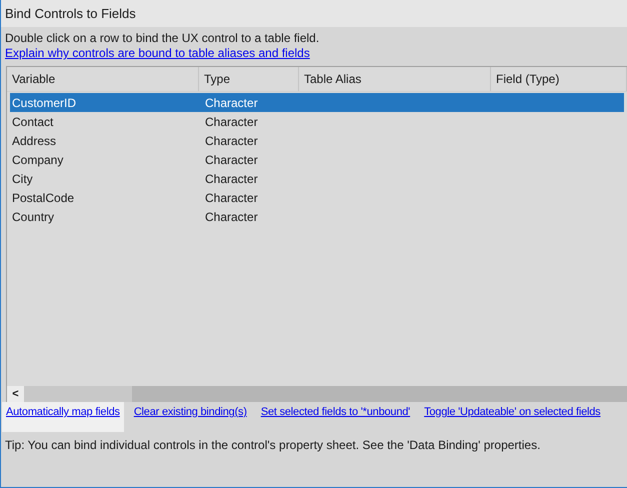  Describe the element at coordinates (34, 141) in the screenshot. I see `table-cell-text: Address` at that location.